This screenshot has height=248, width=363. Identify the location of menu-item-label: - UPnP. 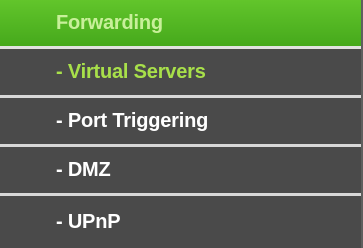
(88, 221).